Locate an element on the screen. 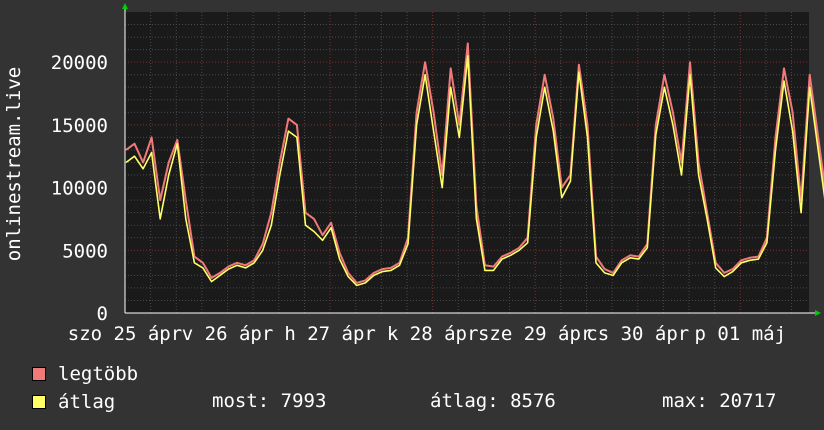  x-tick-label: cs 30 ápr is located at coordinates (637, 334).